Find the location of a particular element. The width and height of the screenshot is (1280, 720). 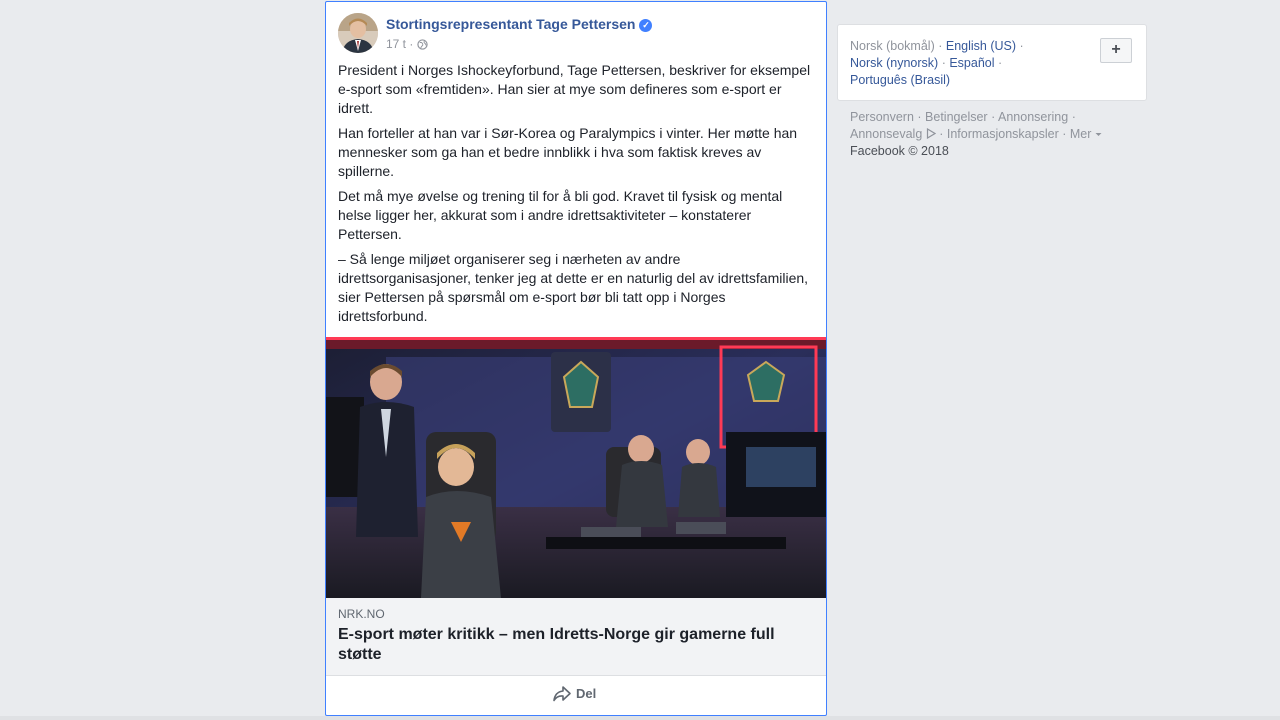

post-timestamp: 17 t is located at coordinates (396, 44).